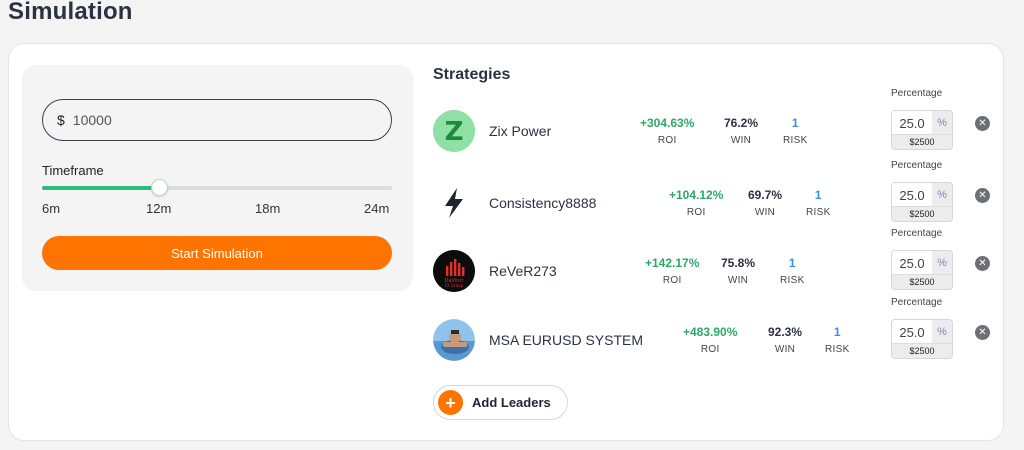 This screenshot has width=1024, height=450. Describe the element at coordinates (450, 402) in the screenshot. I see `plus-icon: +` at that location.